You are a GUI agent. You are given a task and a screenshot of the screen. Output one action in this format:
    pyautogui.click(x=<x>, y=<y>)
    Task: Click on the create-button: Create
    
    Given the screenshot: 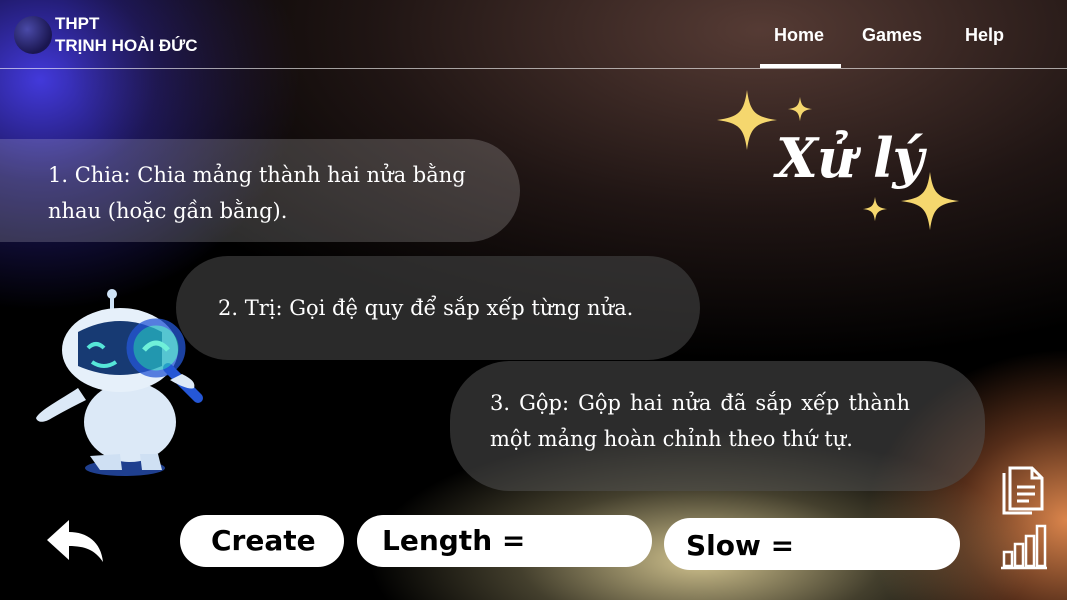 What is the action you would take?
    pyautogui.click(x=262, y=541)
    